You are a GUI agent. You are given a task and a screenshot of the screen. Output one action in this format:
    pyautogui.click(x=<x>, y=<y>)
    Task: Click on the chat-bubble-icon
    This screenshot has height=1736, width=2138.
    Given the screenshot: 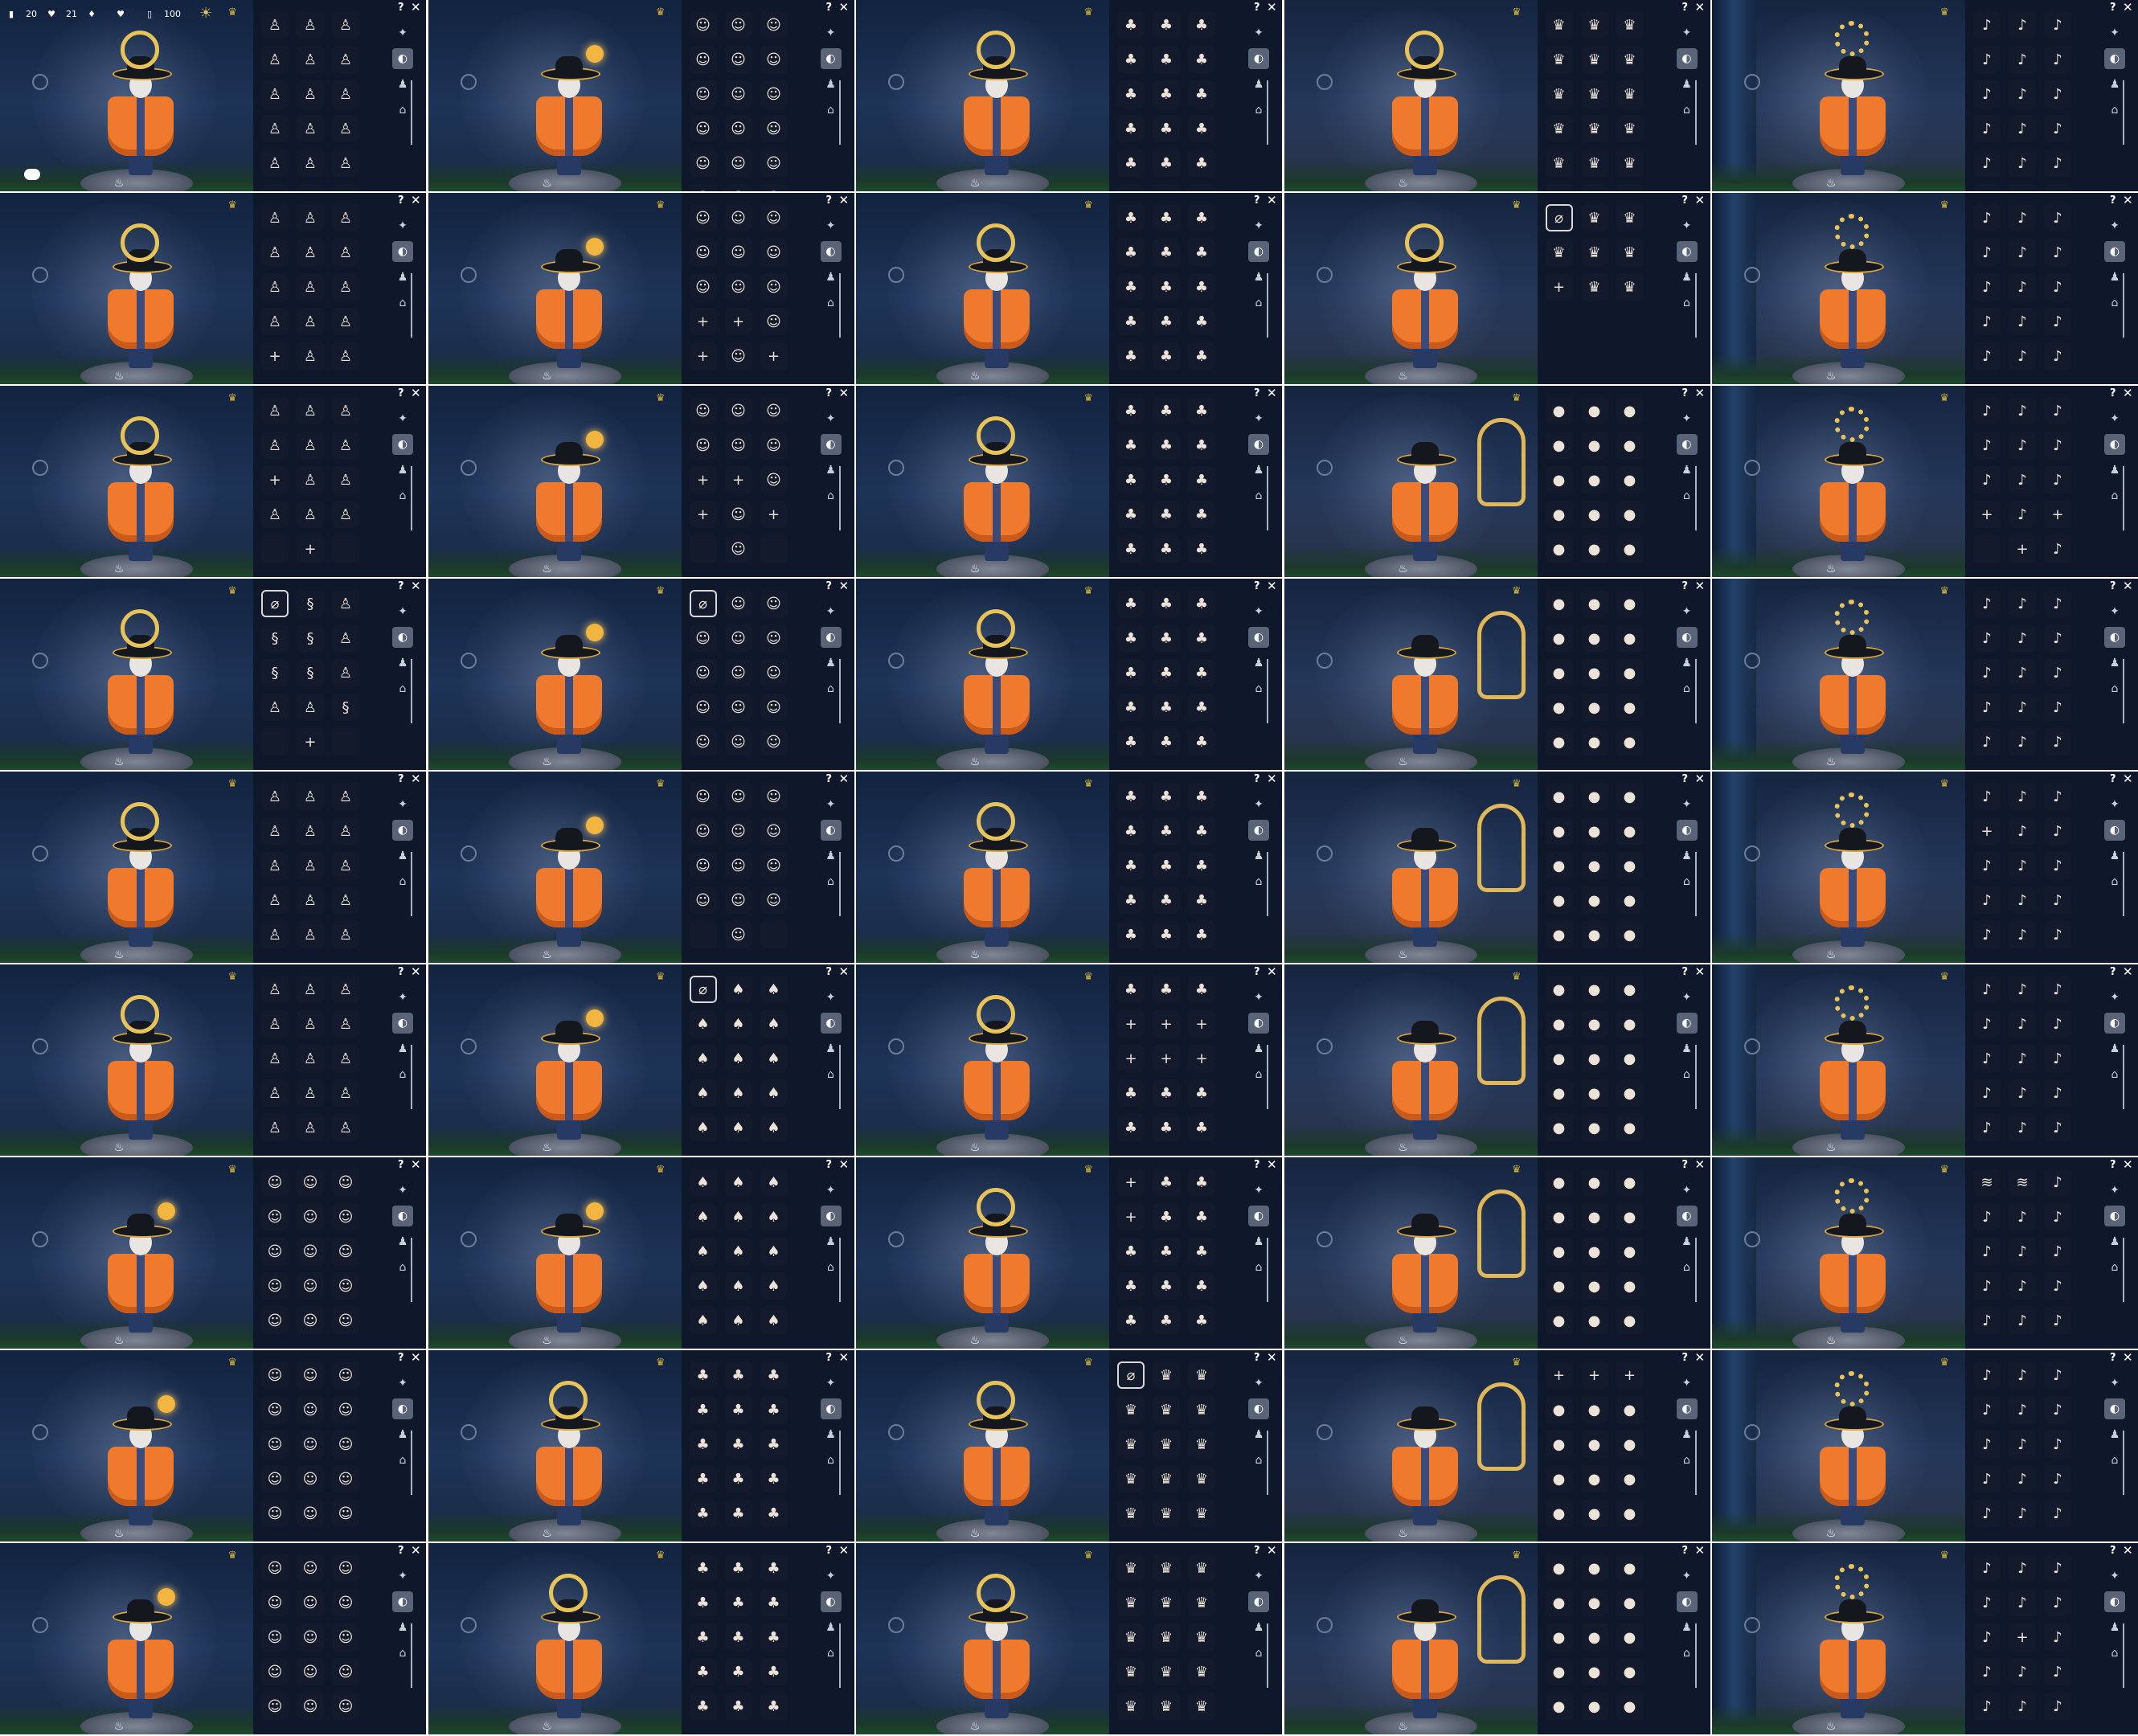 What is the action you would take?
    pyautogui.click(x=32, y=174)
    